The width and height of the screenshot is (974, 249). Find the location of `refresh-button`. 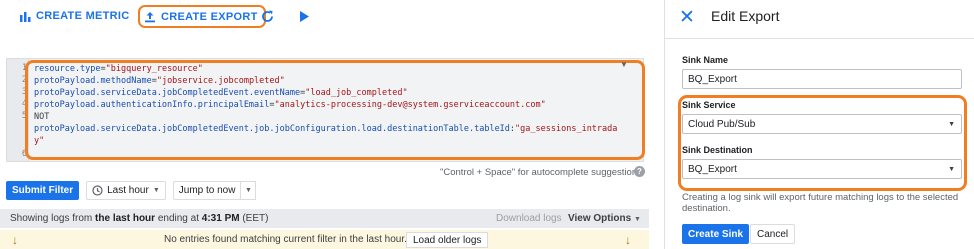

refresh-button is located at coordinates (267, 16).